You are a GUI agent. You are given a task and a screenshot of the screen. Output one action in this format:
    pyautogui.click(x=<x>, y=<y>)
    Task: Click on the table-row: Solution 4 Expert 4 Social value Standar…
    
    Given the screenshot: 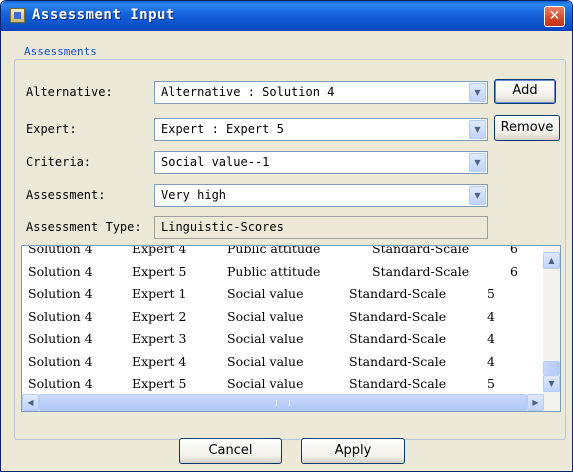 What is the action you would take?
    pyautogui.click(x=282, y=361)
    